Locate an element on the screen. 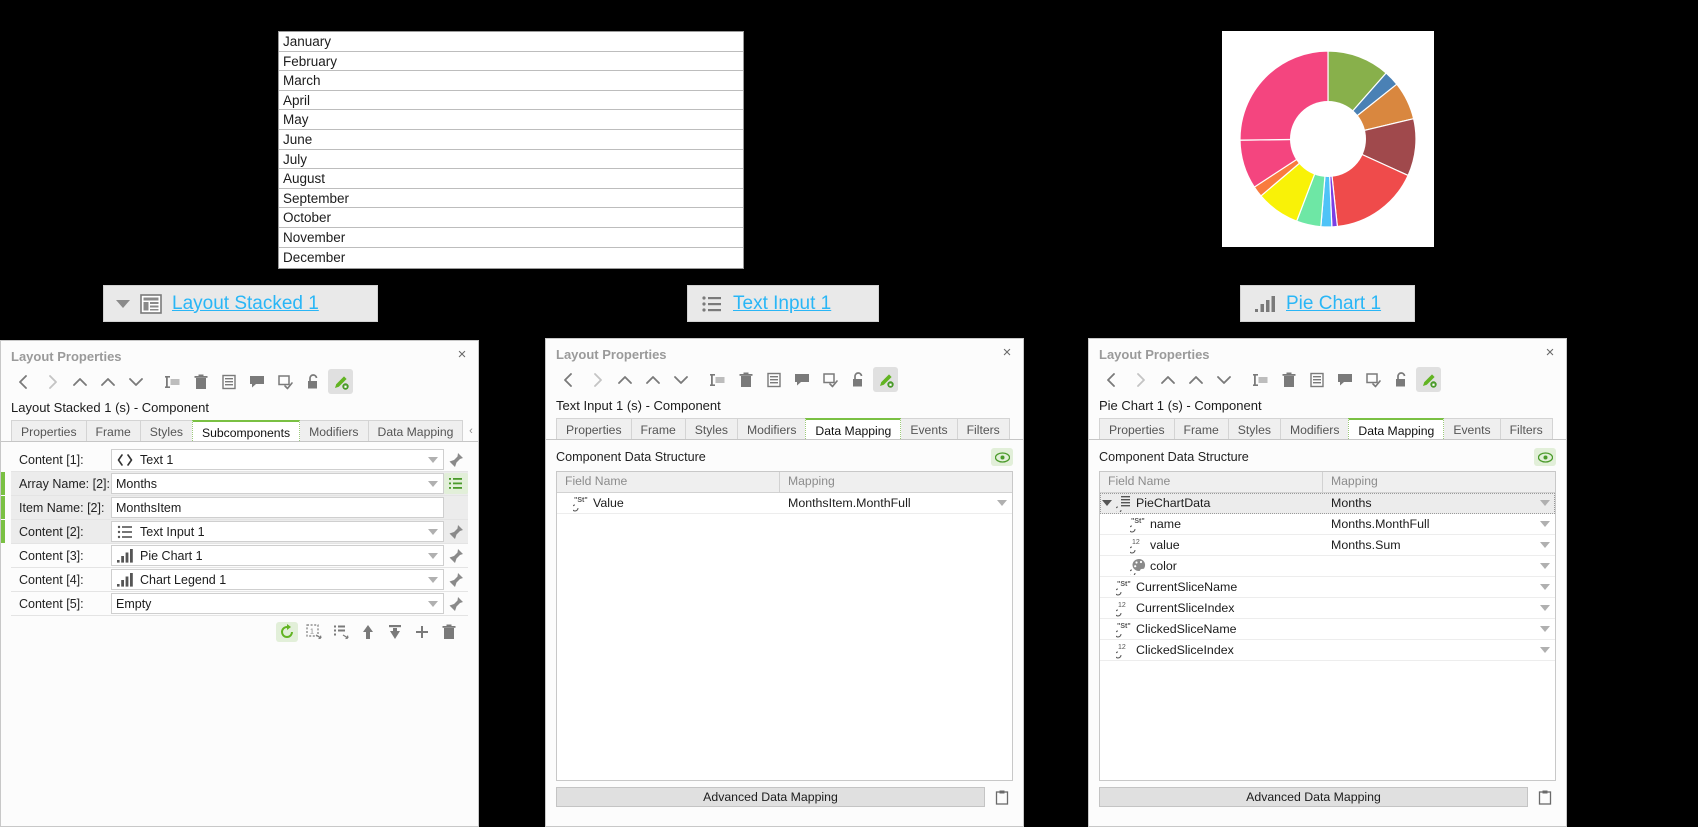 The width and height of the screenshot is (1698, 827). clipboard-icon is located at coordinates (1545, 797).